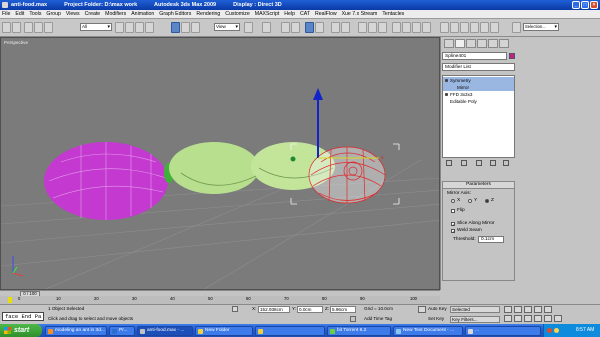 Image resolution: width=600 pixels, height=337 pixels. Describe the element at coordinates (16, 27) in the screenshot. I see `redo-icon` at that location.